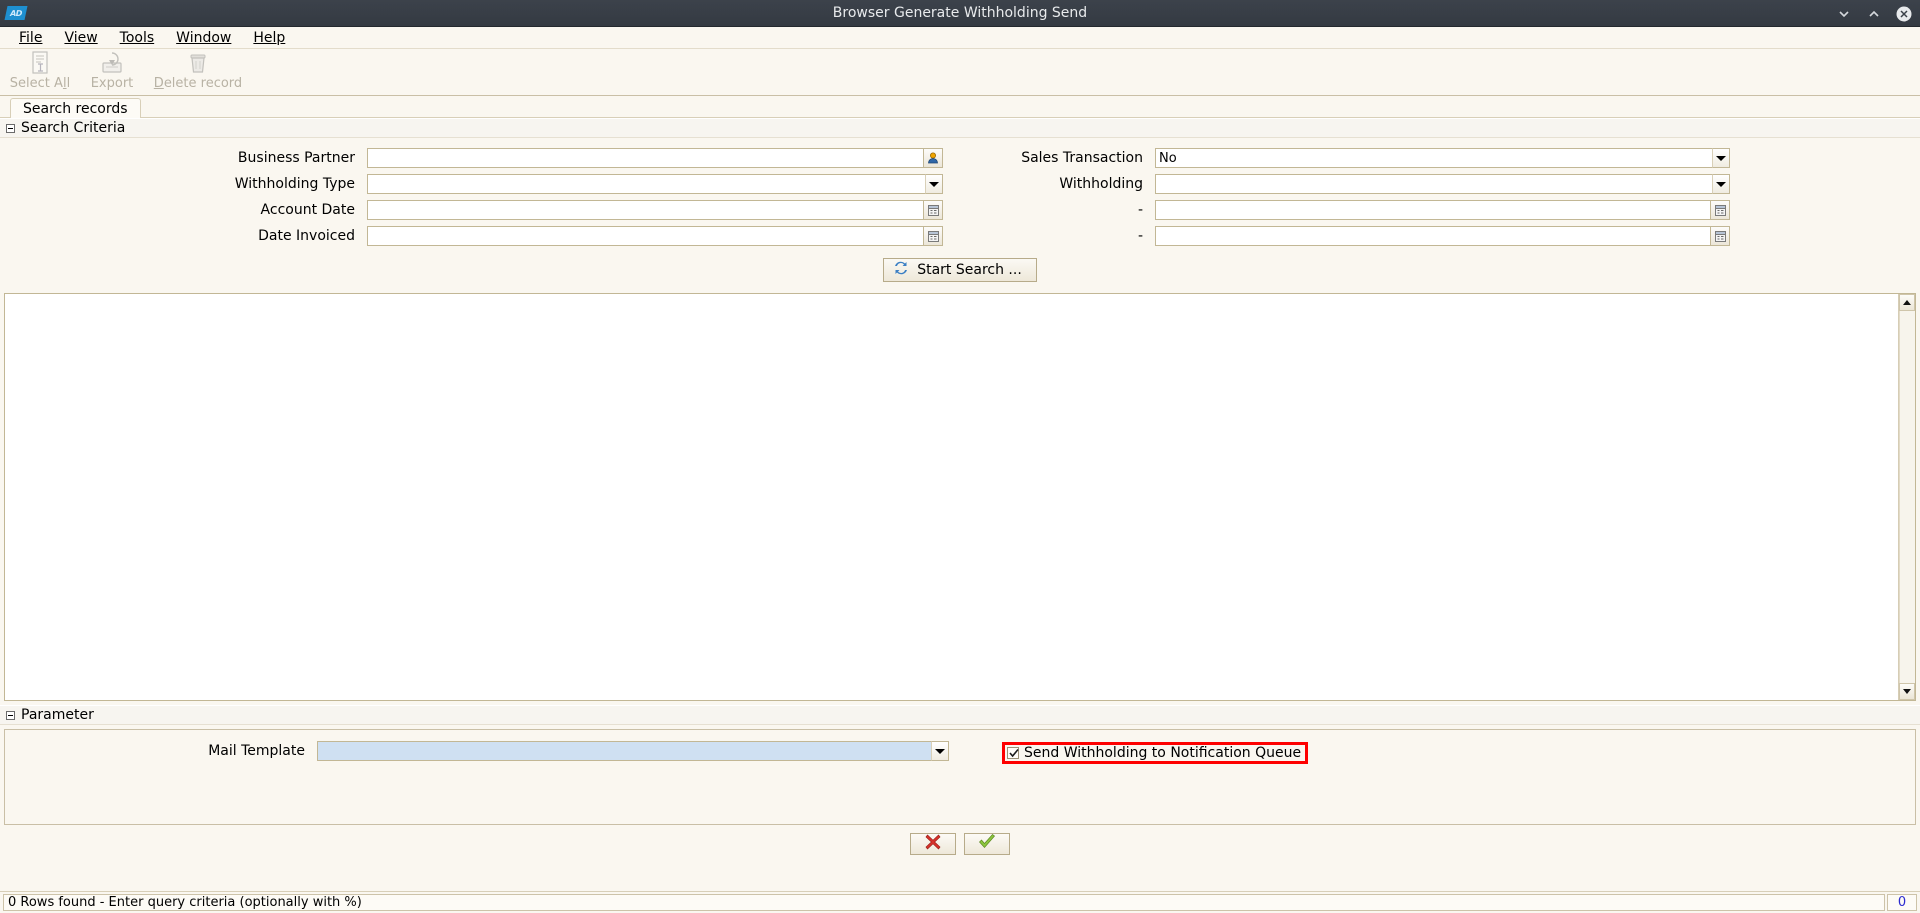 Image resolution: width=1920 pixels, height=913 pixels. I want to click on date-invoiced-field, so click(655, 236).